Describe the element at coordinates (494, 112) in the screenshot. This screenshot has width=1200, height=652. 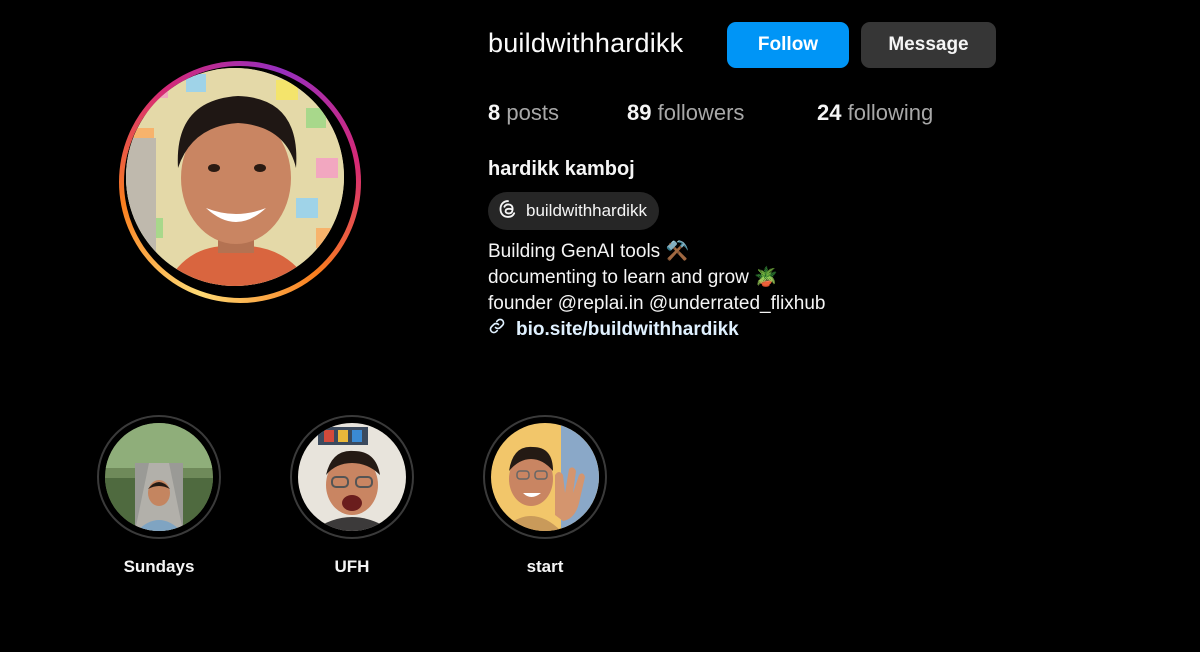
I see `posts-count: 8` at that location.